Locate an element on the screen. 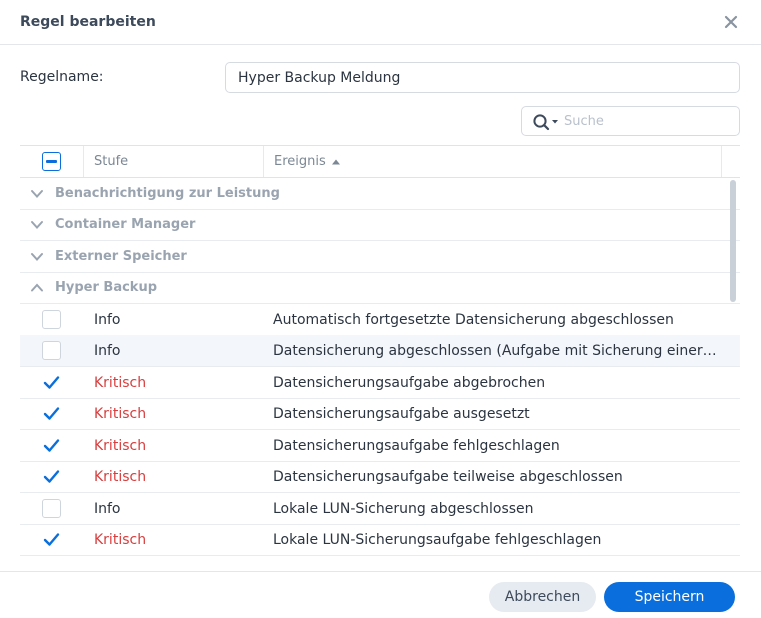 The width and height of the screenshot is (761, 618). search-input is located at coordinates (649, 121).